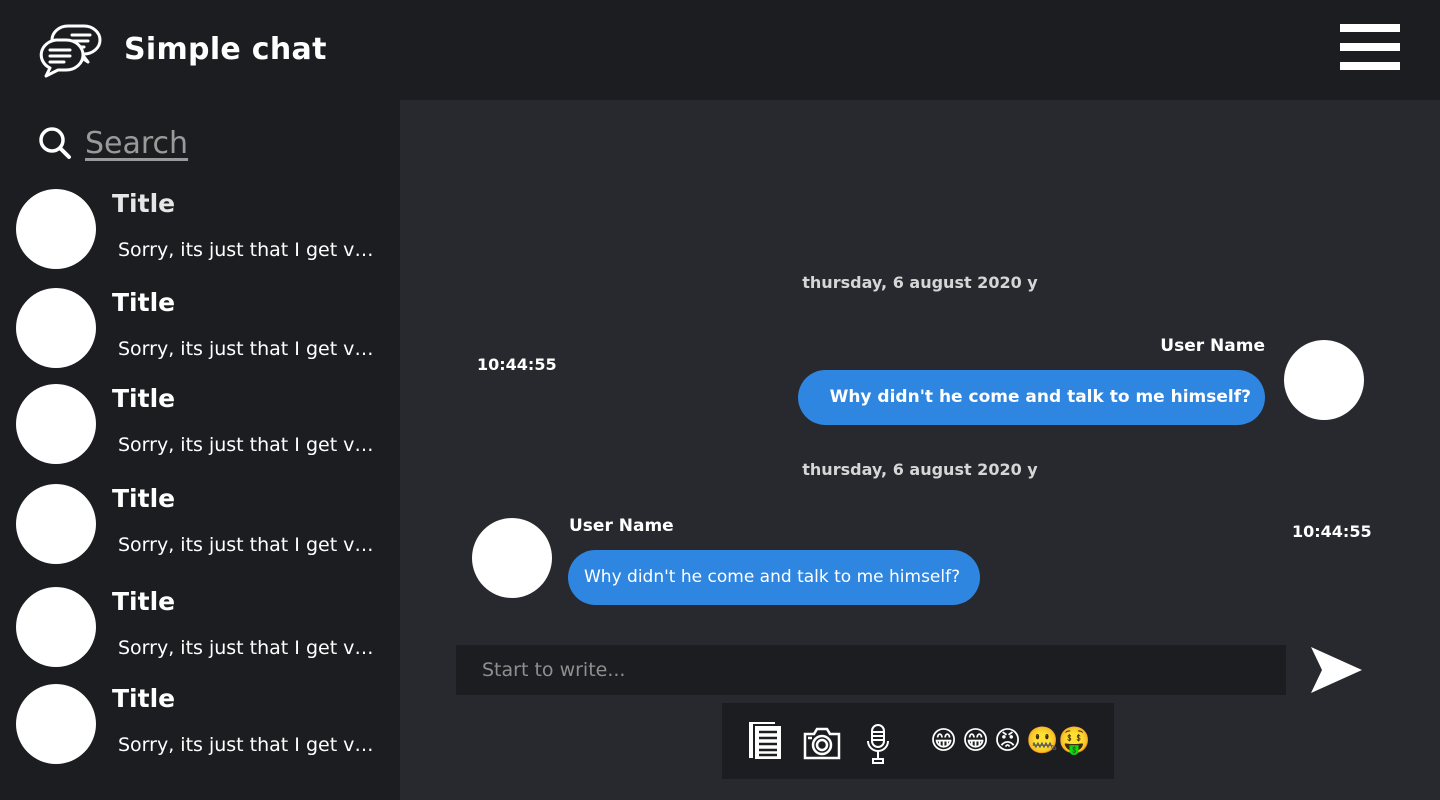 The width and height of the screenshot is (1440, 800). I want to click on send-icon, so click(1336, 670).